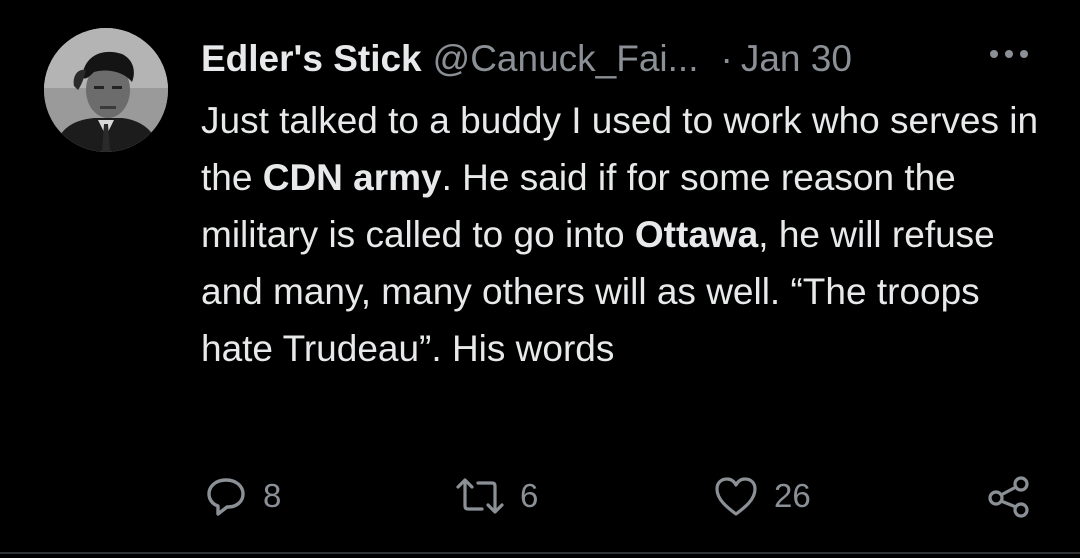 Image resolution: width=1080 pixels, height=558 pixels. I want to click on tweet-text-bold-ottawa: Ottawa, so click(696, 234).